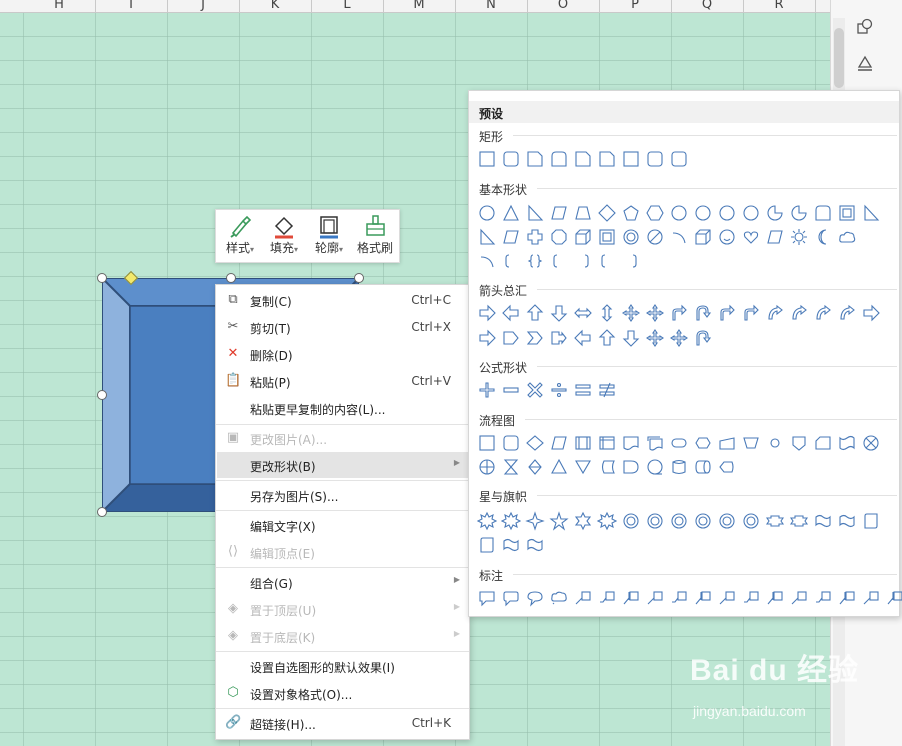 This screenshot has height=746, width=902. I want to click on shape-option-moon-icon, so click(823, 237).